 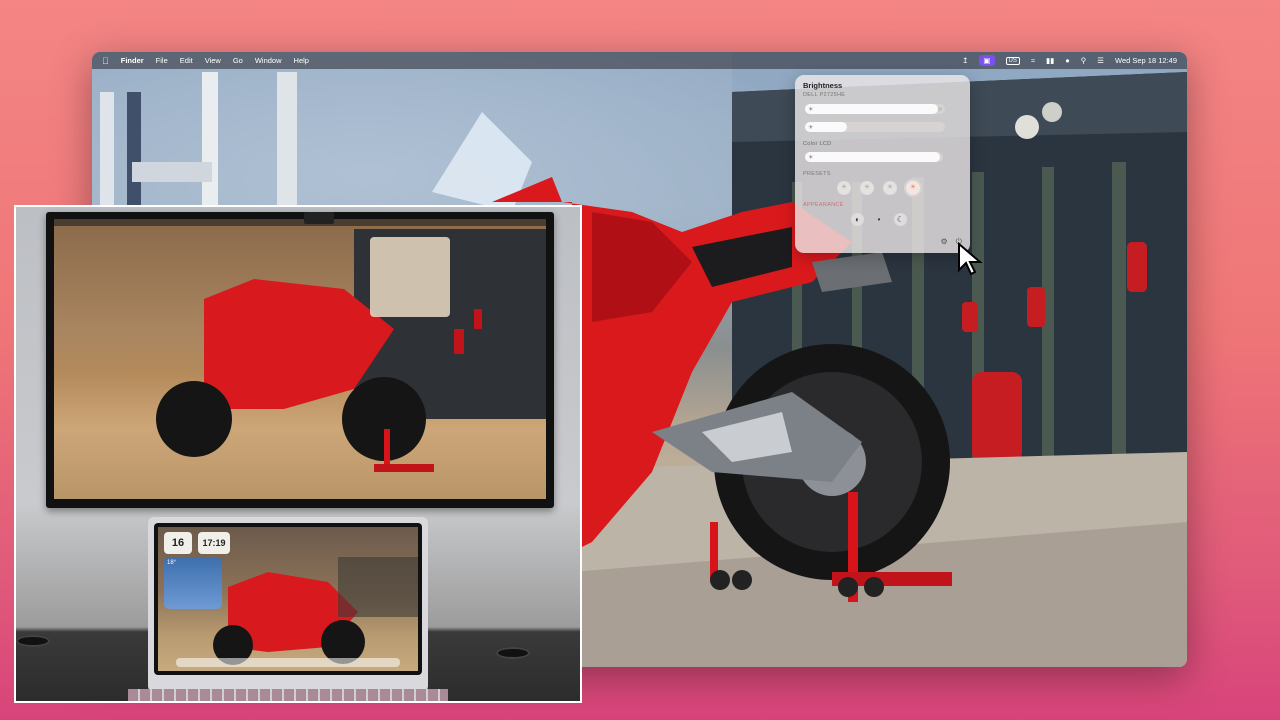 I want to click on keyboard-layout-indicator: US, so click(x=1012, y=60).